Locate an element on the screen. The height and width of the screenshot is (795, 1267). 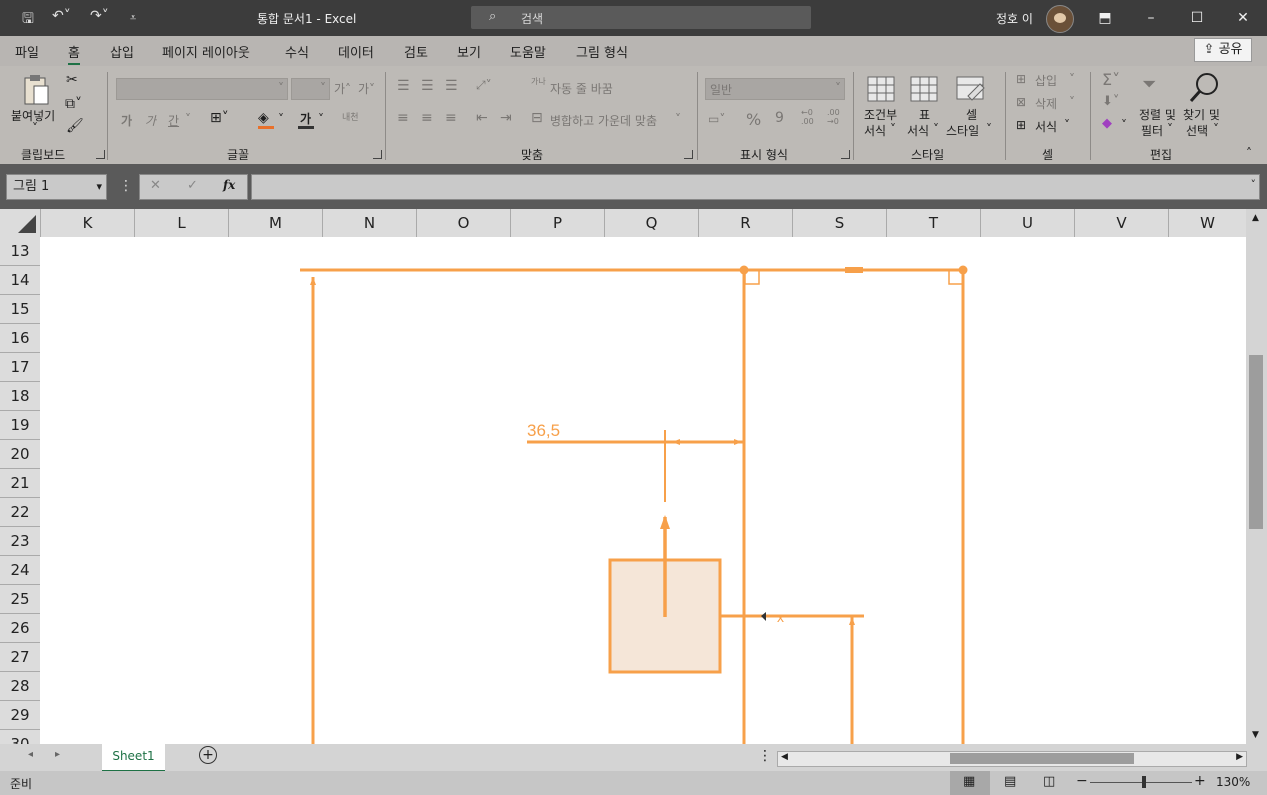
insert-function-icon: fx is located at coordinates (229, 185).